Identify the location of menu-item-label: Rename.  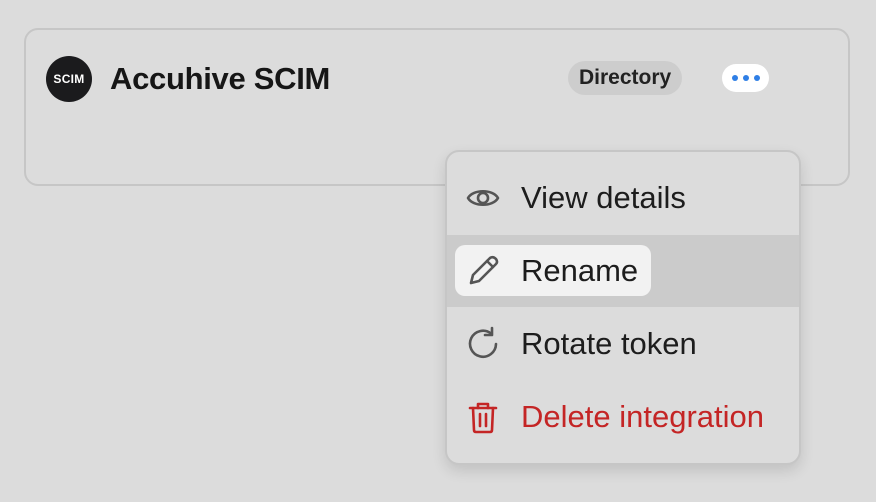
(580, 270).